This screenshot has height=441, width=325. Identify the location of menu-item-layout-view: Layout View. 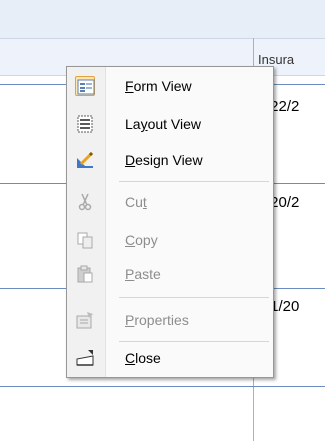
(170, 124).